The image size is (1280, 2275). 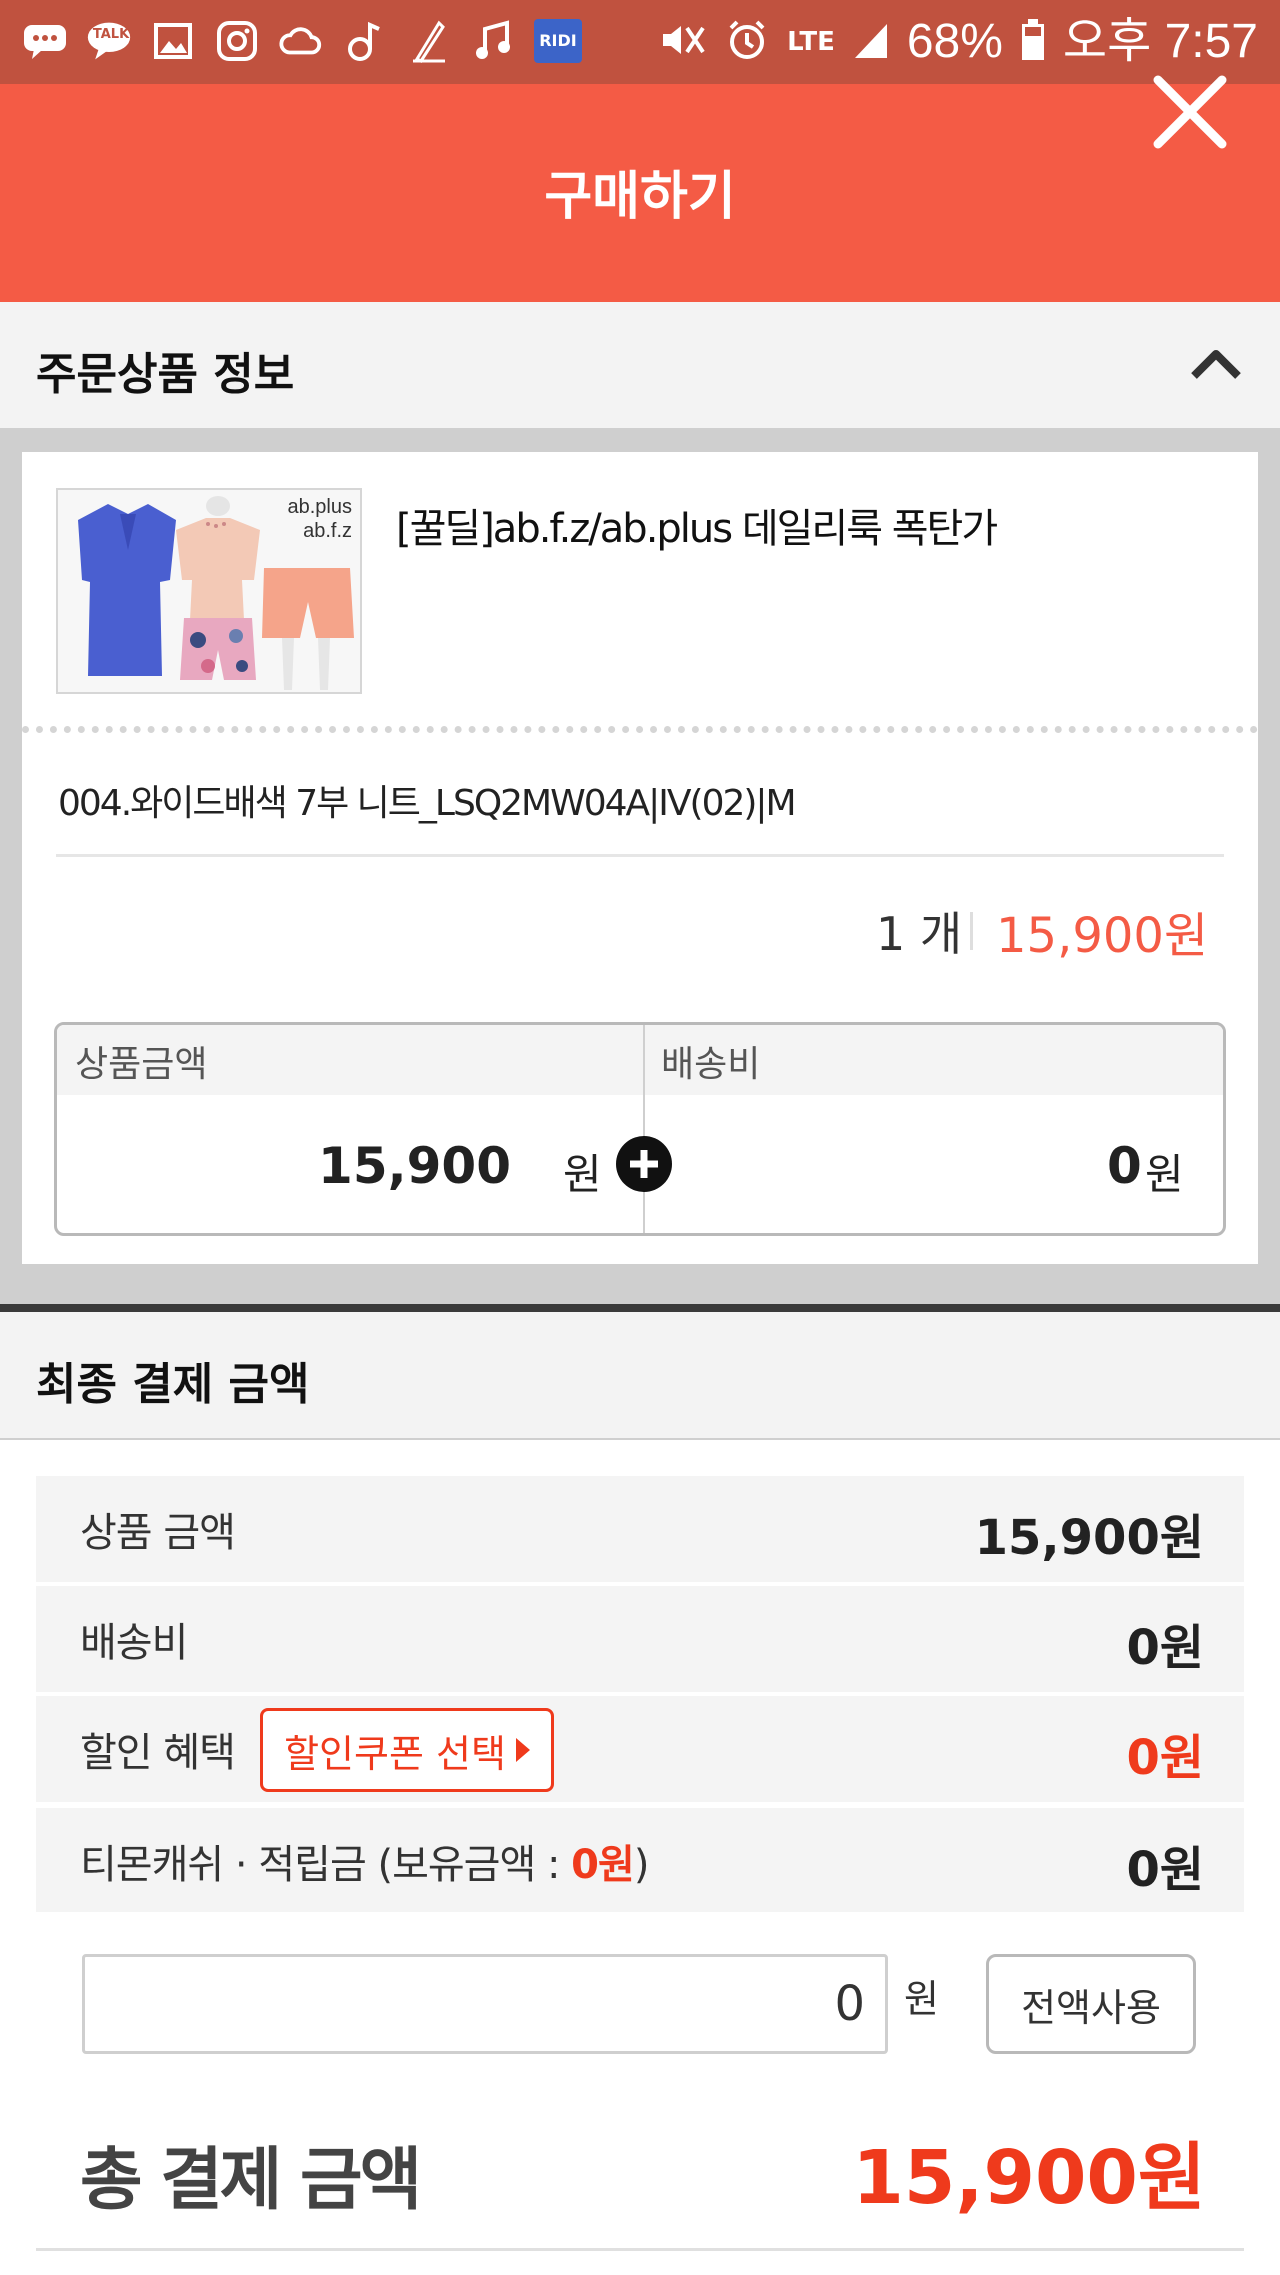 I want to click on ridi-icon: RIDI, so click(x=558, y=41).